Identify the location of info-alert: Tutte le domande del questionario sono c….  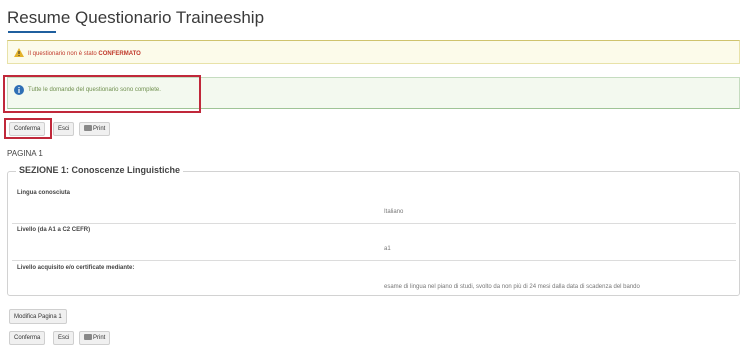
(373, 93).